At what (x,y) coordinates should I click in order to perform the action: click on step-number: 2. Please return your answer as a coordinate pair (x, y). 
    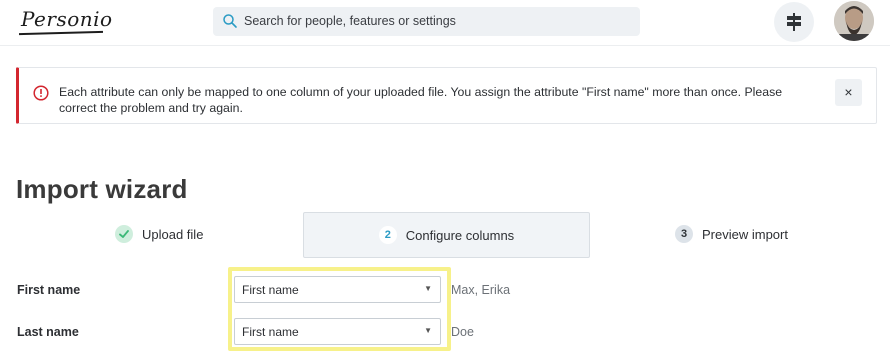
    Looking at the image, I should click on (387, 235).